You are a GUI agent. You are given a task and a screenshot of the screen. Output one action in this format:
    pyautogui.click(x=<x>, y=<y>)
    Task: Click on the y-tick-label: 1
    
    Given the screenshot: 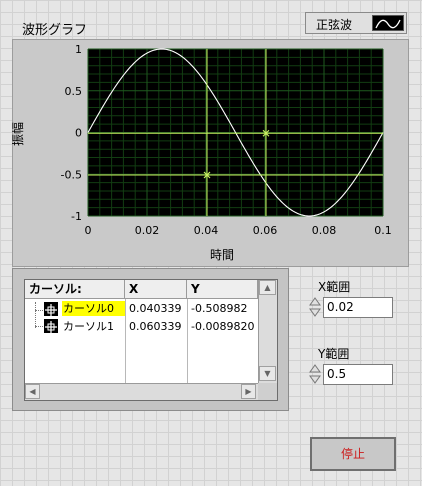 What is the action you would take?
    pyautogui.click(x=78, y=49)
    